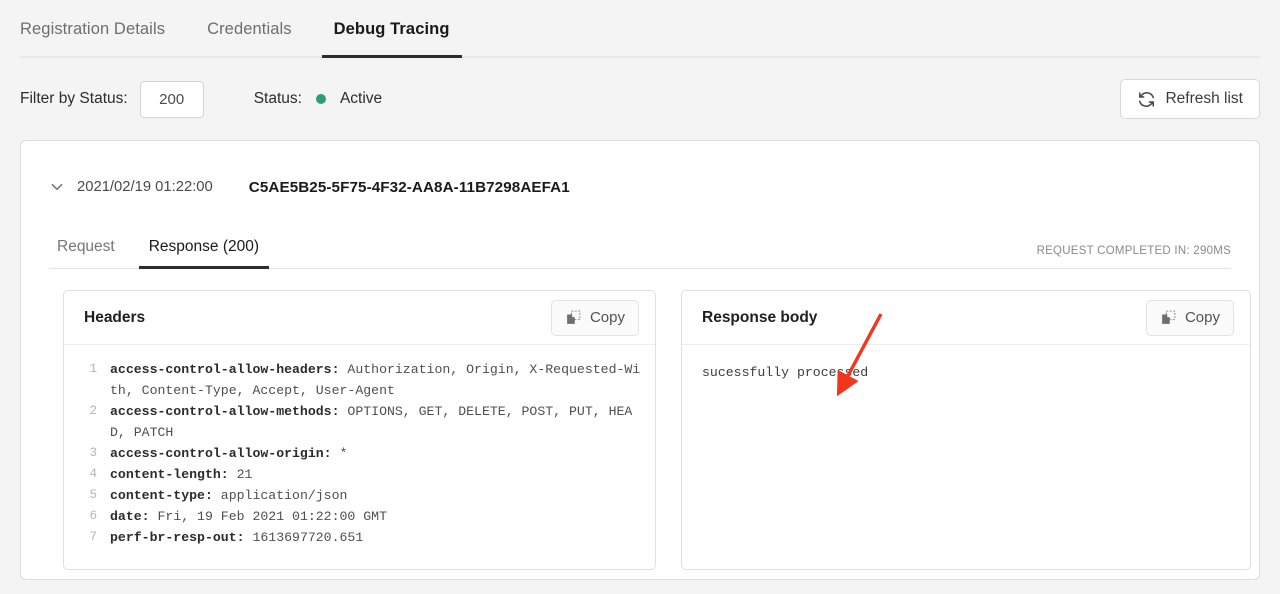 This screenshot has width=1280, height=594. I want to click on line-number: 2, so click(93, 411).